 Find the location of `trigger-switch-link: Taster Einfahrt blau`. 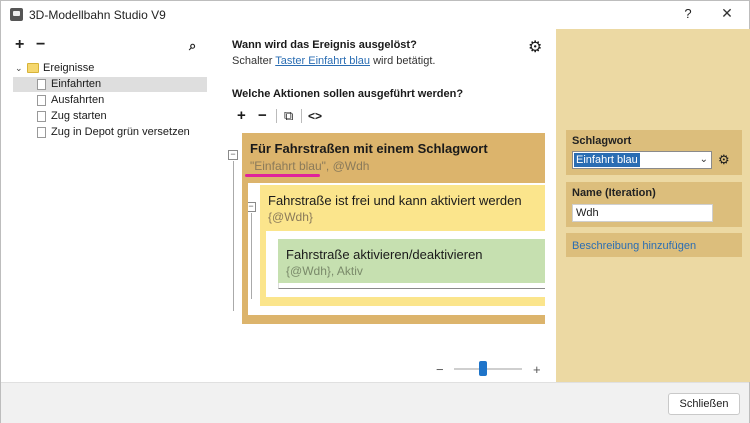

trigger-switch-link: Taster Einfahrt blau is located at coordinates (322, 61).